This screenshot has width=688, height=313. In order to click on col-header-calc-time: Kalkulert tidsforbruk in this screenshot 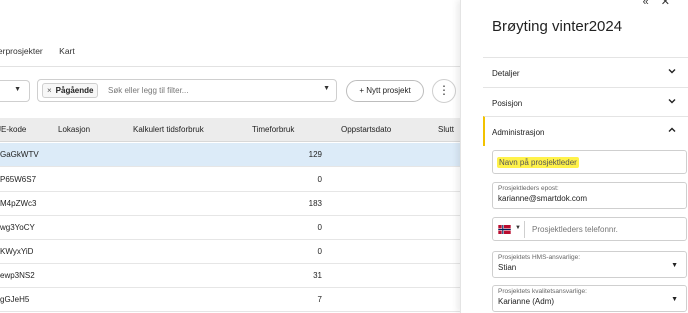, I will do `click(168, 129)`.